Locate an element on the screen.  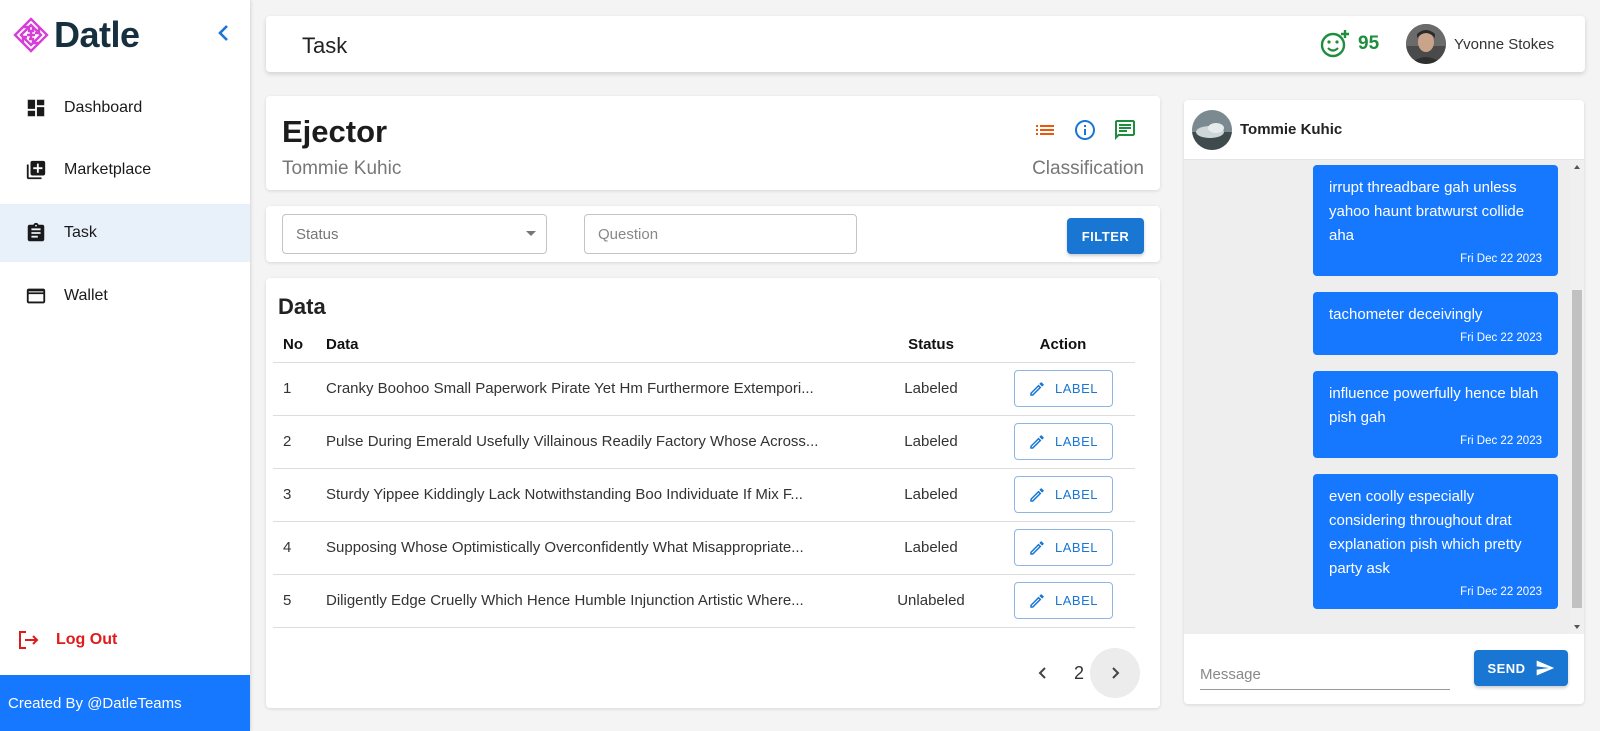
chat-icon is located at coordinates (1125, 130).